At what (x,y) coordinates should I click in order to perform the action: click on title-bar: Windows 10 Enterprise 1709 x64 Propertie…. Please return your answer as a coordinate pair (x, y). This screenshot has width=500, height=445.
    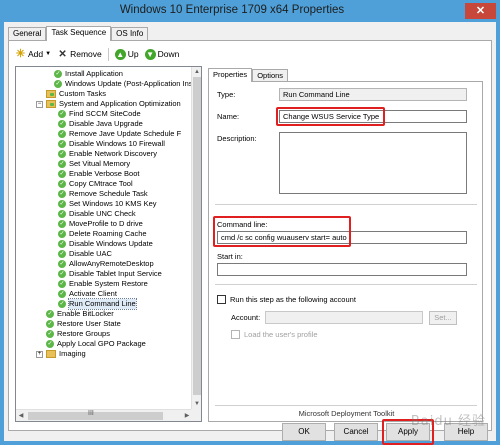
    Looking at the image, I should click on (250, 11).